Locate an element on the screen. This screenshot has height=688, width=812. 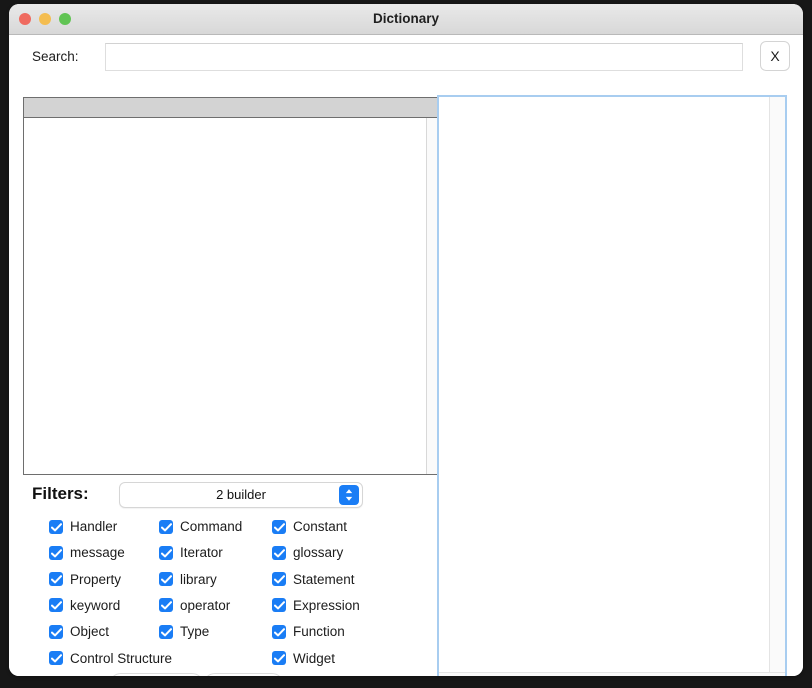
window-title: Dictionary is located at coordinates (406, 18).